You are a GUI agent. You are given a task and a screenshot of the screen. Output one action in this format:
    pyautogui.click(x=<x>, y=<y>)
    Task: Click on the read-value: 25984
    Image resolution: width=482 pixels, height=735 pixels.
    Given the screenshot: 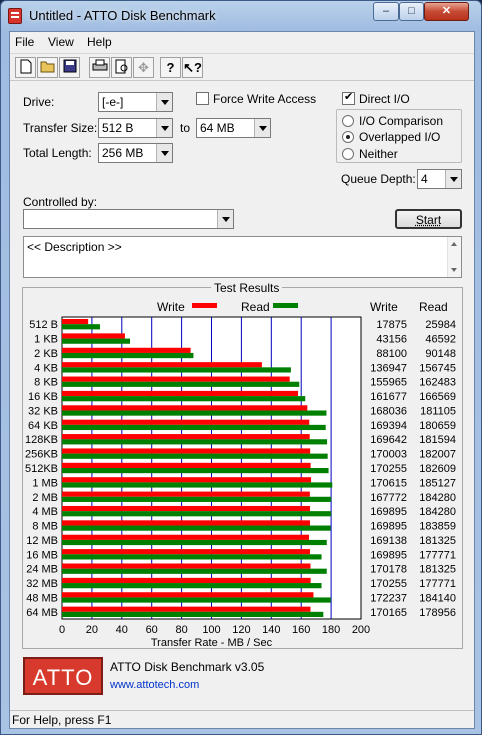 What is the action you would take?
    pyautogui.click(x=440, y=325)
    